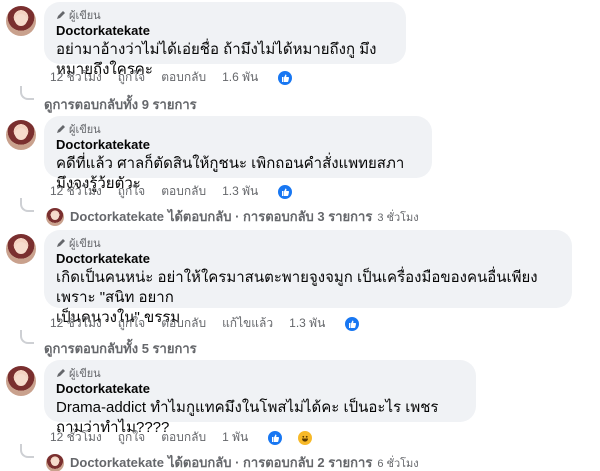 This screenshot has width=600, height=471. What do you see at coordinates (247, 323) in the screenshot?
I see `edited-label: แก้ไขแล้ว` at bounding box center [247, 323].